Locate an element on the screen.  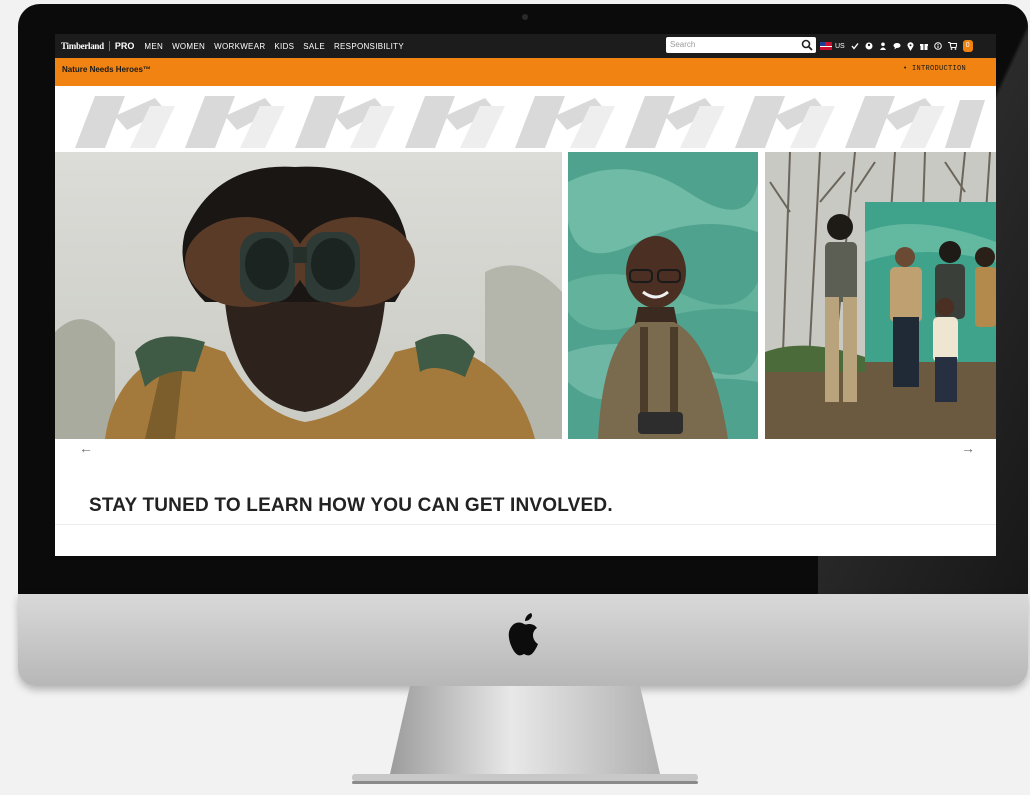
apple-logo-icon is located at coordinates (523, 634).